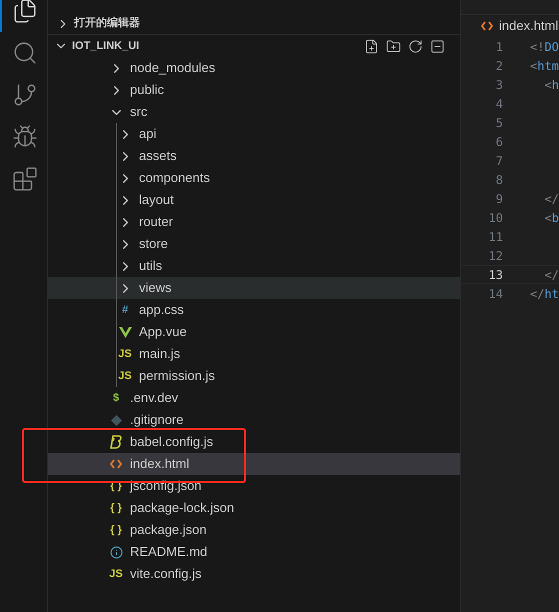 This screenshot has height=612, width=559. I want to click on item-label: jsconfig.json, so click(166, 486).